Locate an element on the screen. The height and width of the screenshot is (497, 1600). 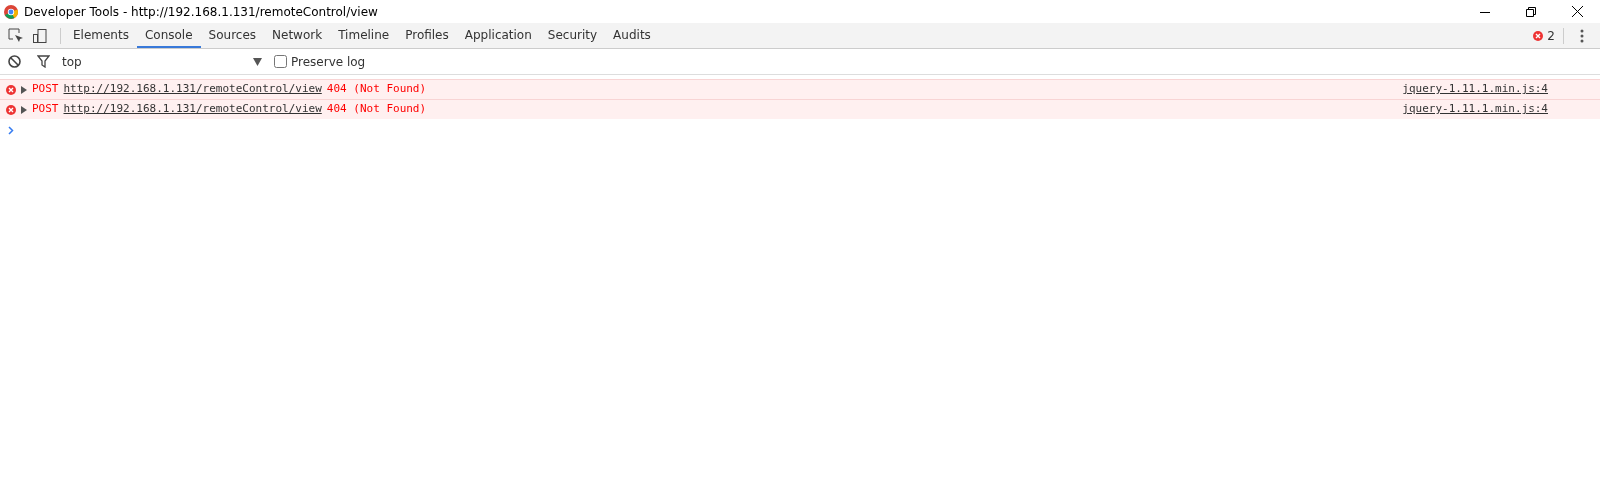
context-dropdown: top is located at coordinates (162, 61).